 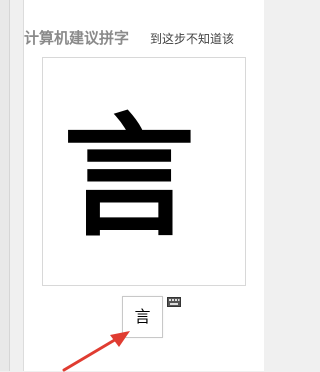 I want to click on left-sidebar-strip, so click(x=4, y=185).